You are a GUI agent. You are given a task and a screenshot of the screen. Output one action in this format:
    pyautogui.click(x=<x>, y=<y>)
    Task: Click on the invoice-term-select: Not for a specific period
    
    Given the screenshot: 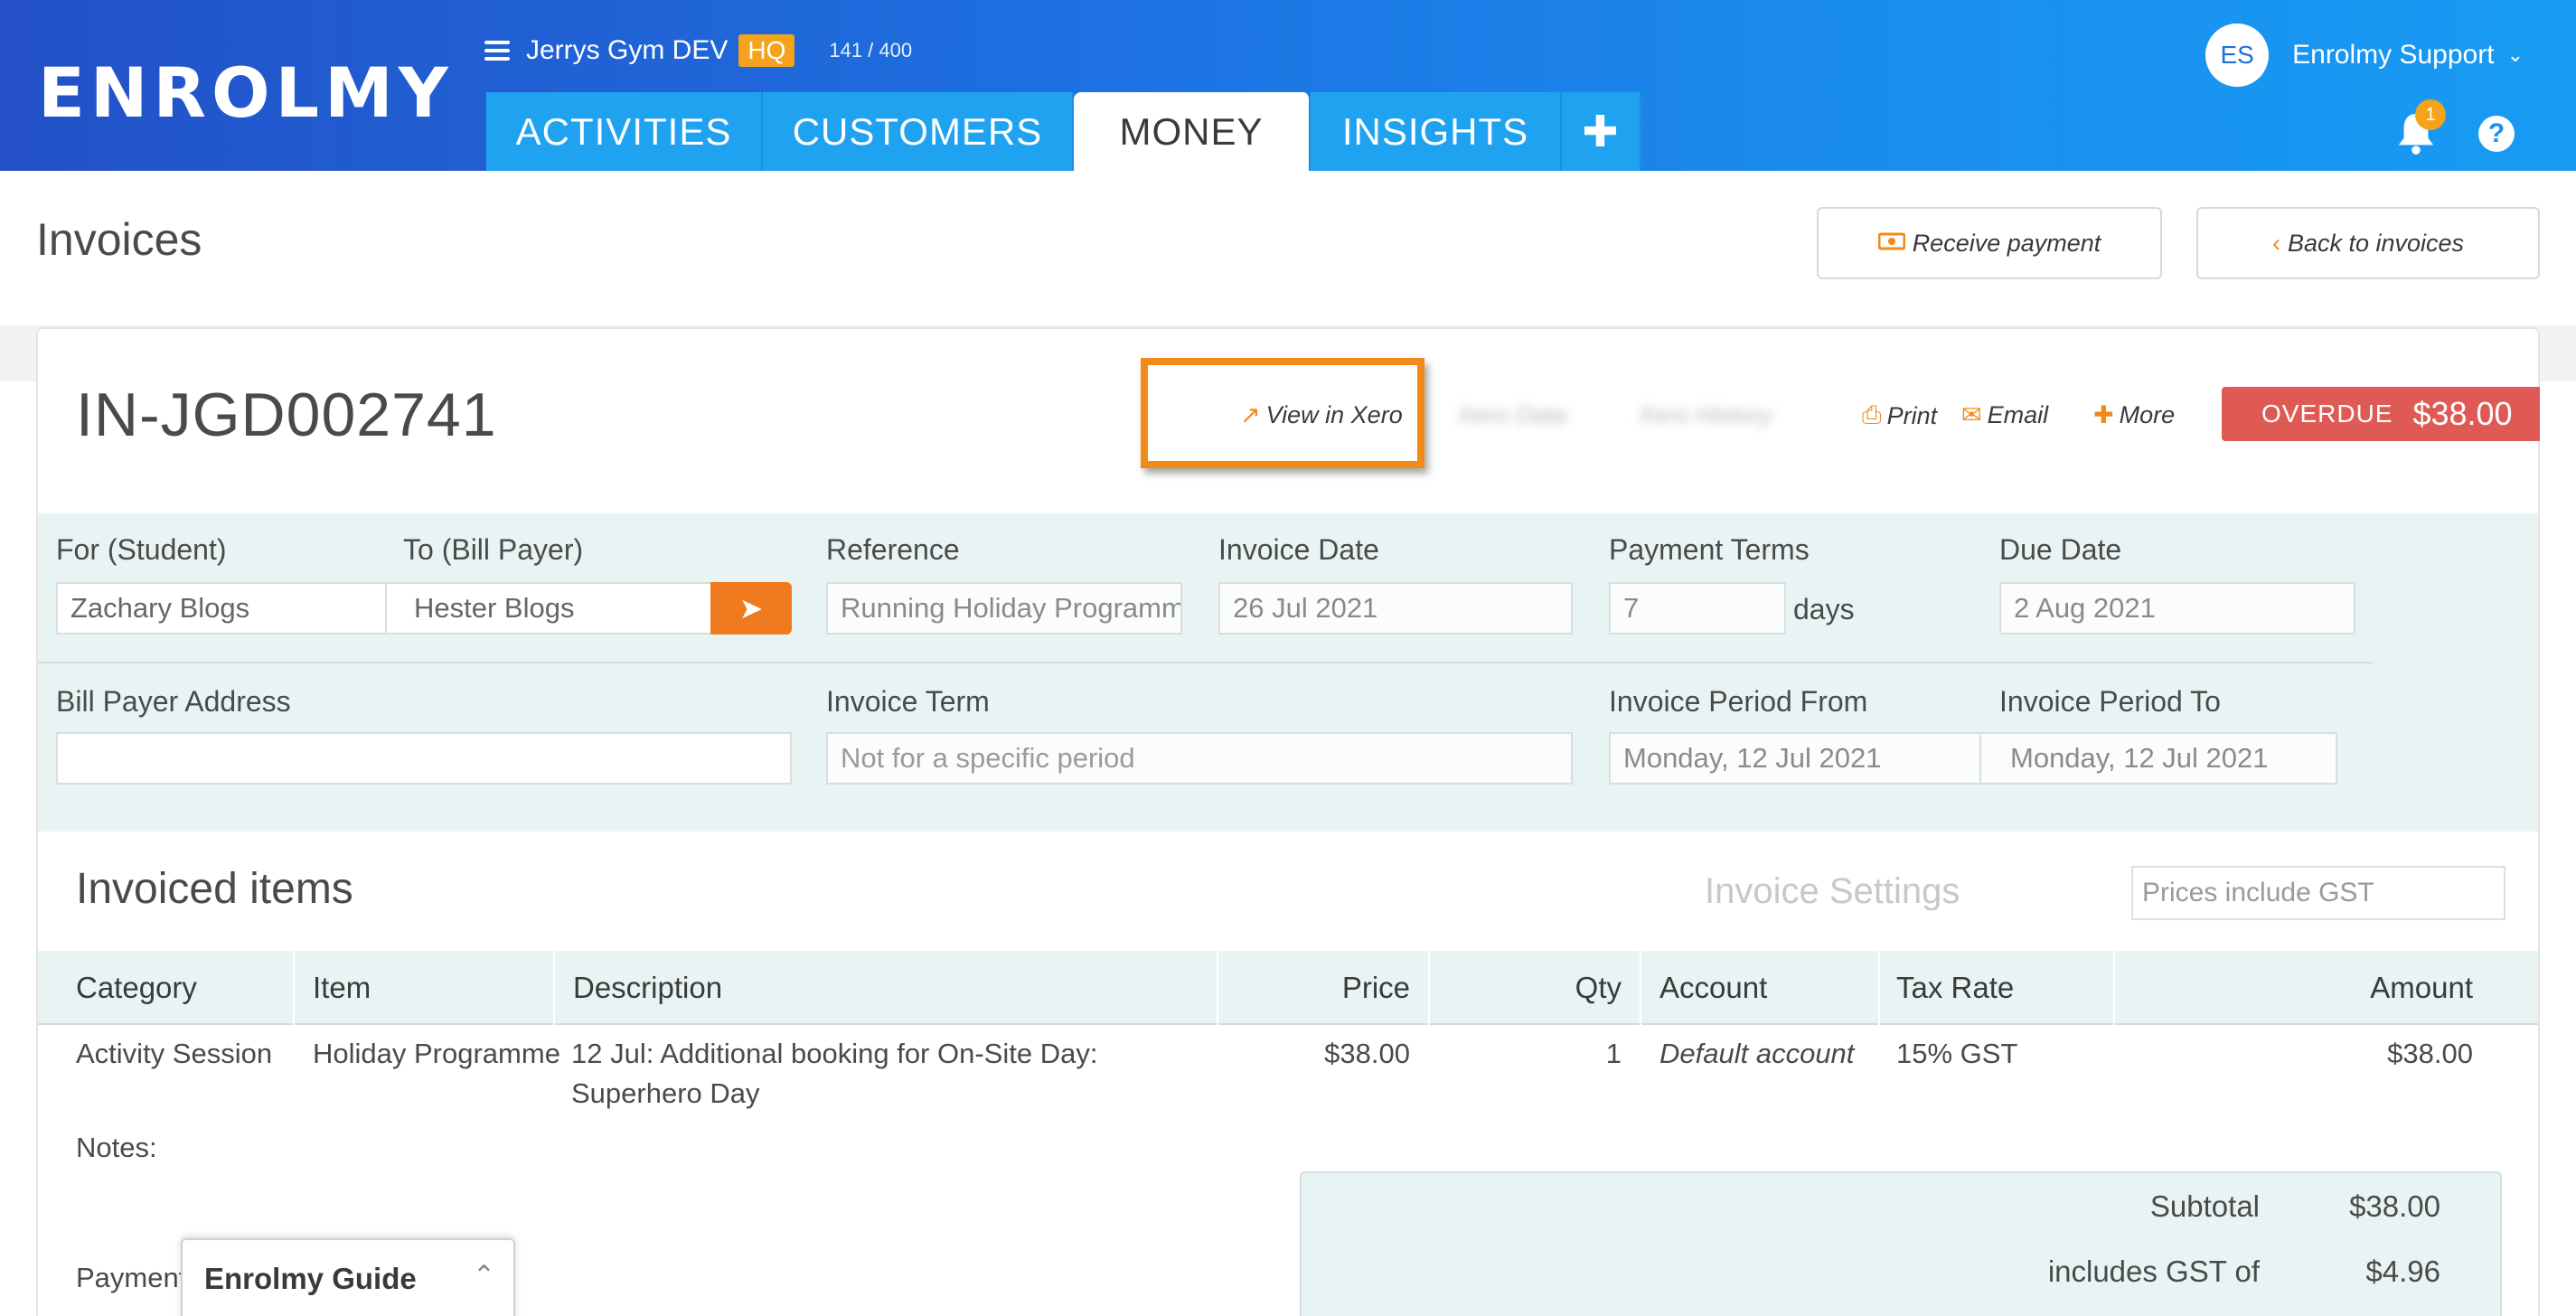 What is the action you would take?
    pyautogui.click(x=1200, y=758)
    